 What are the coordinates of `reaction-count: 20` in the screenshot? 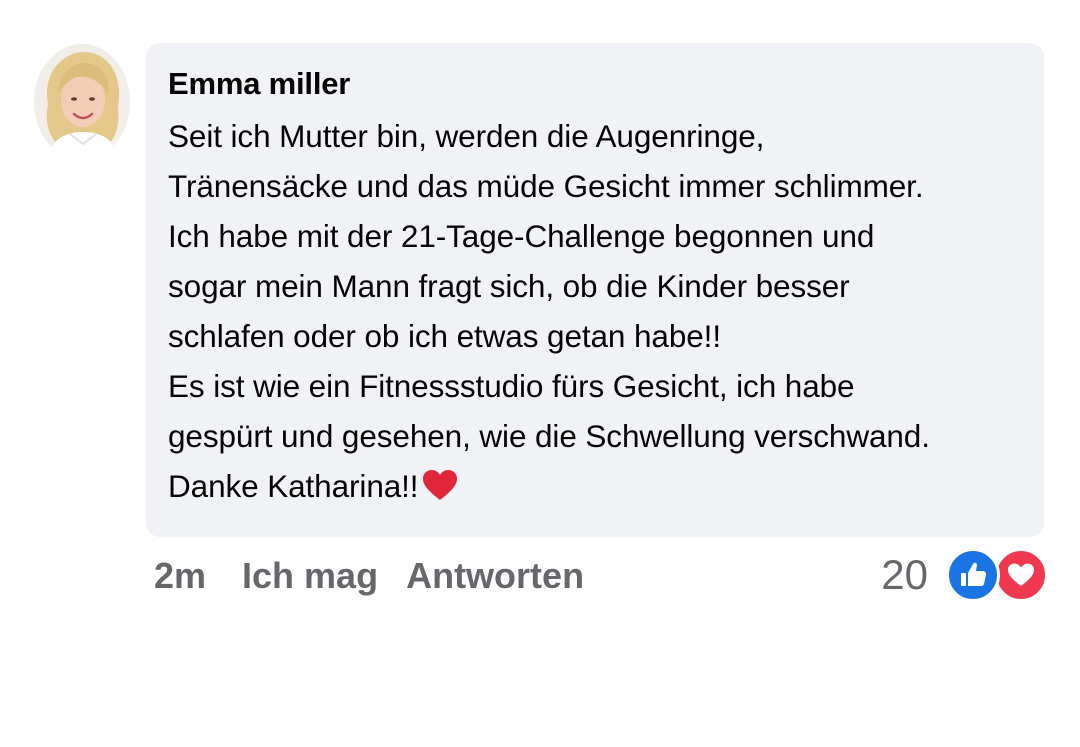 It's located at (904, 574).